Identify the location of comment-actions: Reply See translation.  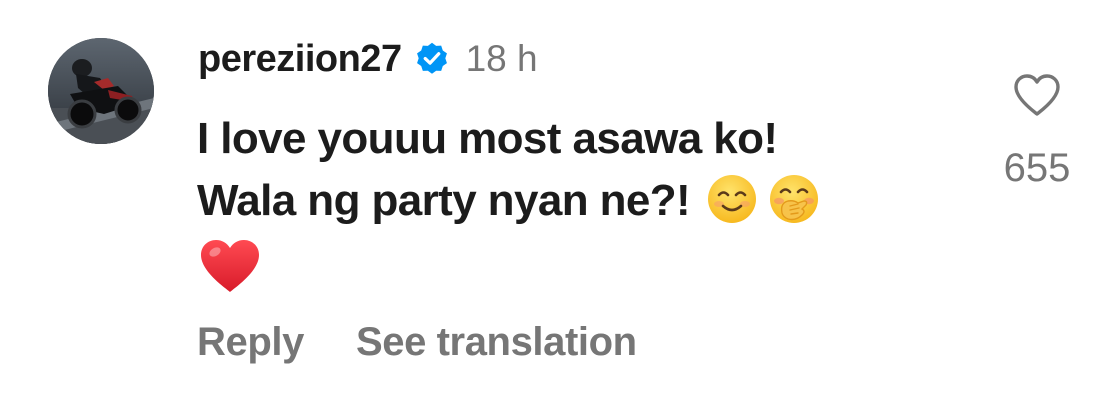
(417, 342).